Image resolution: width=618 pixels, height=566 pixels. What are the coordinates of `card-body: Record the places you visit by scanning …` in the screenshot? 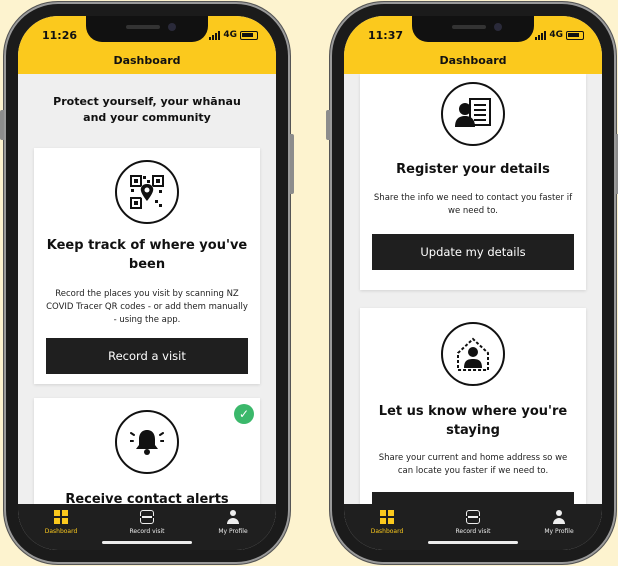 It's located at (147, 307).